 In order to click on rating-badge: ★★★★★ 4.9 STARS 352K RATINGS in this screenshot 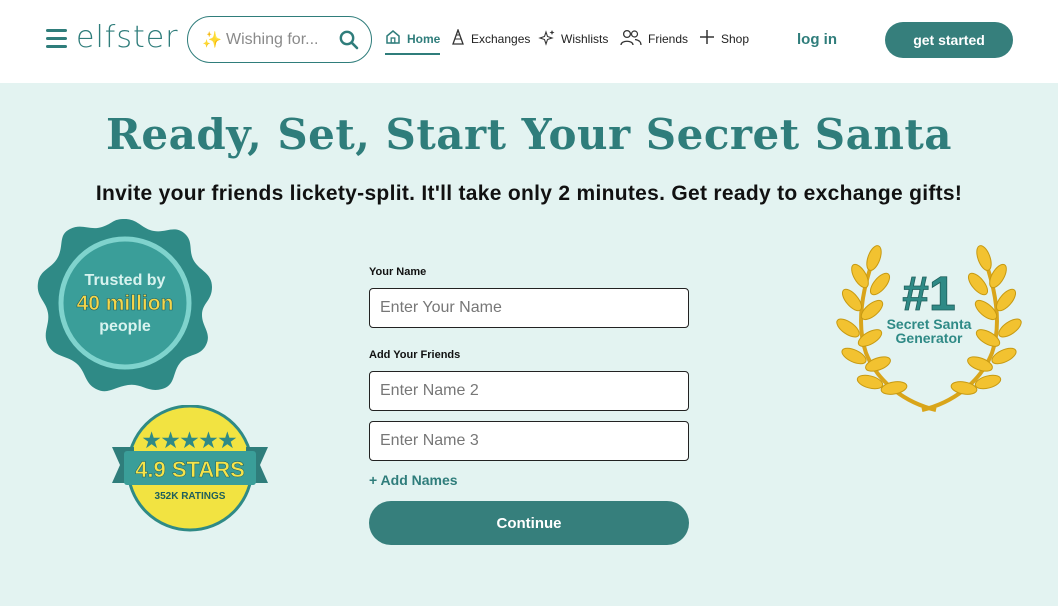, I will do `click(190, 468)`.